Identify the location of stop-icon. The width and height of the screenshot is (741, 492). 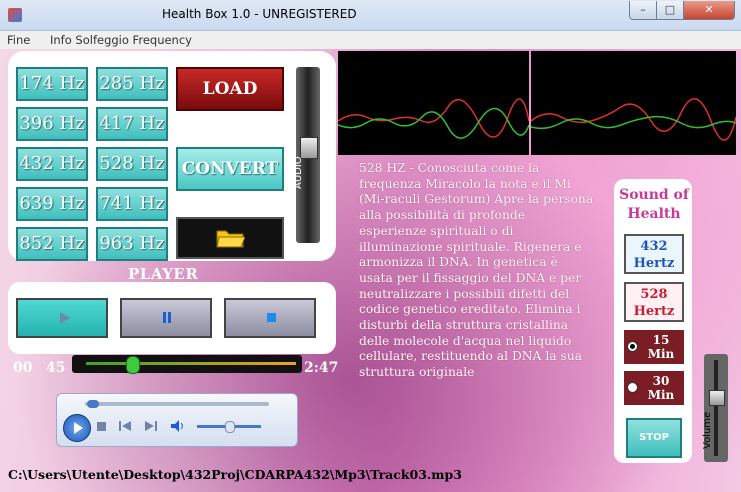
(271, 317).